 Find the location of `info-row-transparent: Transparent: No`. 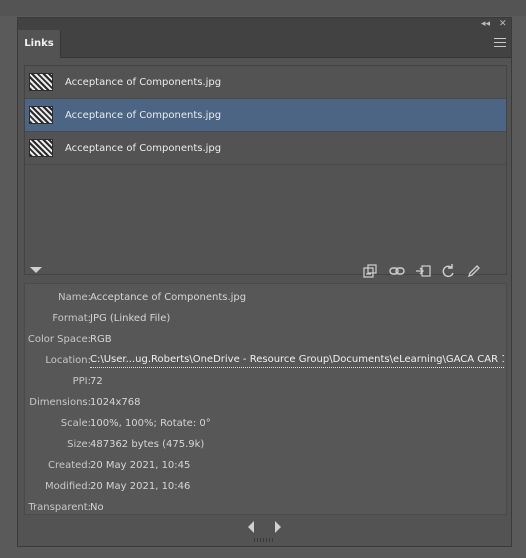

info-row-transparent: Transparent: No is located at coordinates (265, 507).